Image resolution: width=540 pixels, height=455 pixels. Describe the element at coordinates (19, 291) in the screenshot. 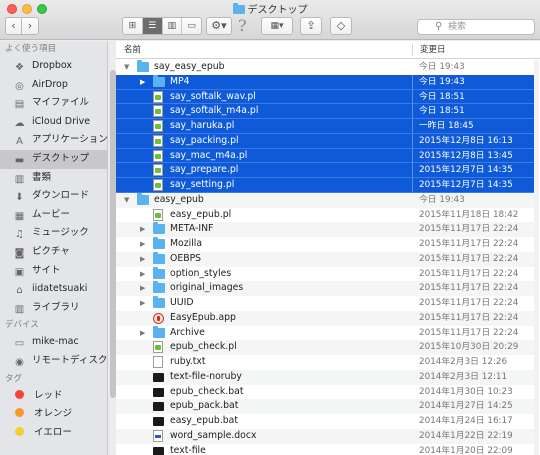

I see `home-icon: ⌂` at that location.